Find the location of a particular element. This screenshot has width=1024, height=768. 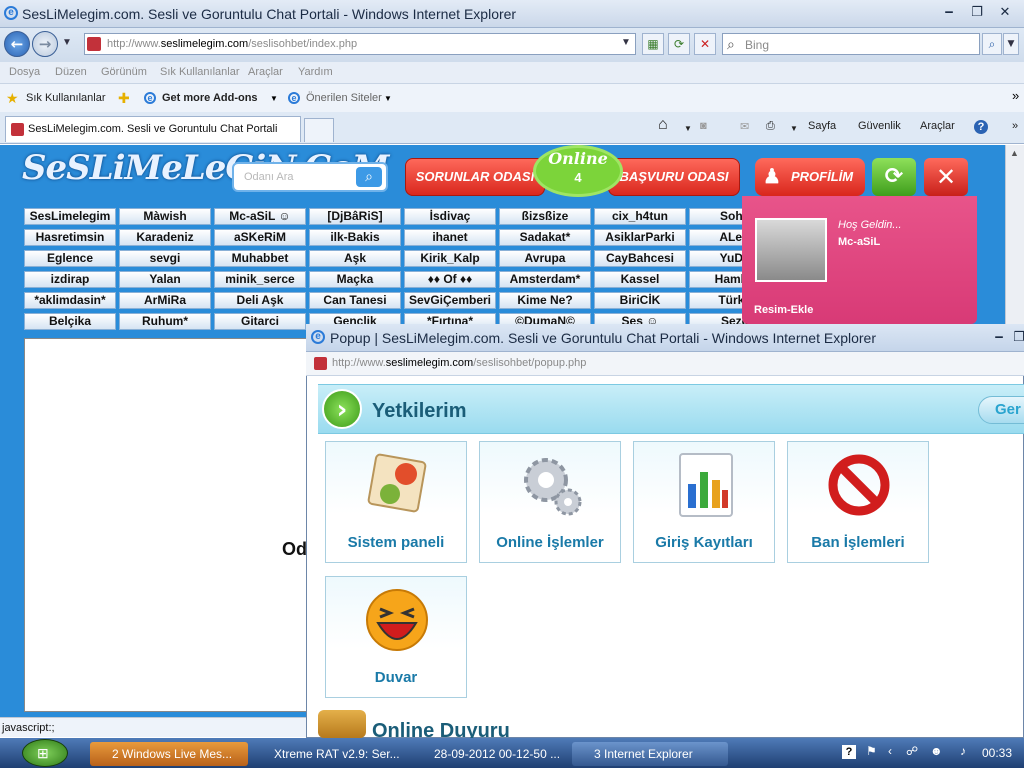

add-photo-link: Resim-Ekle is located at coordinates (783, 310).